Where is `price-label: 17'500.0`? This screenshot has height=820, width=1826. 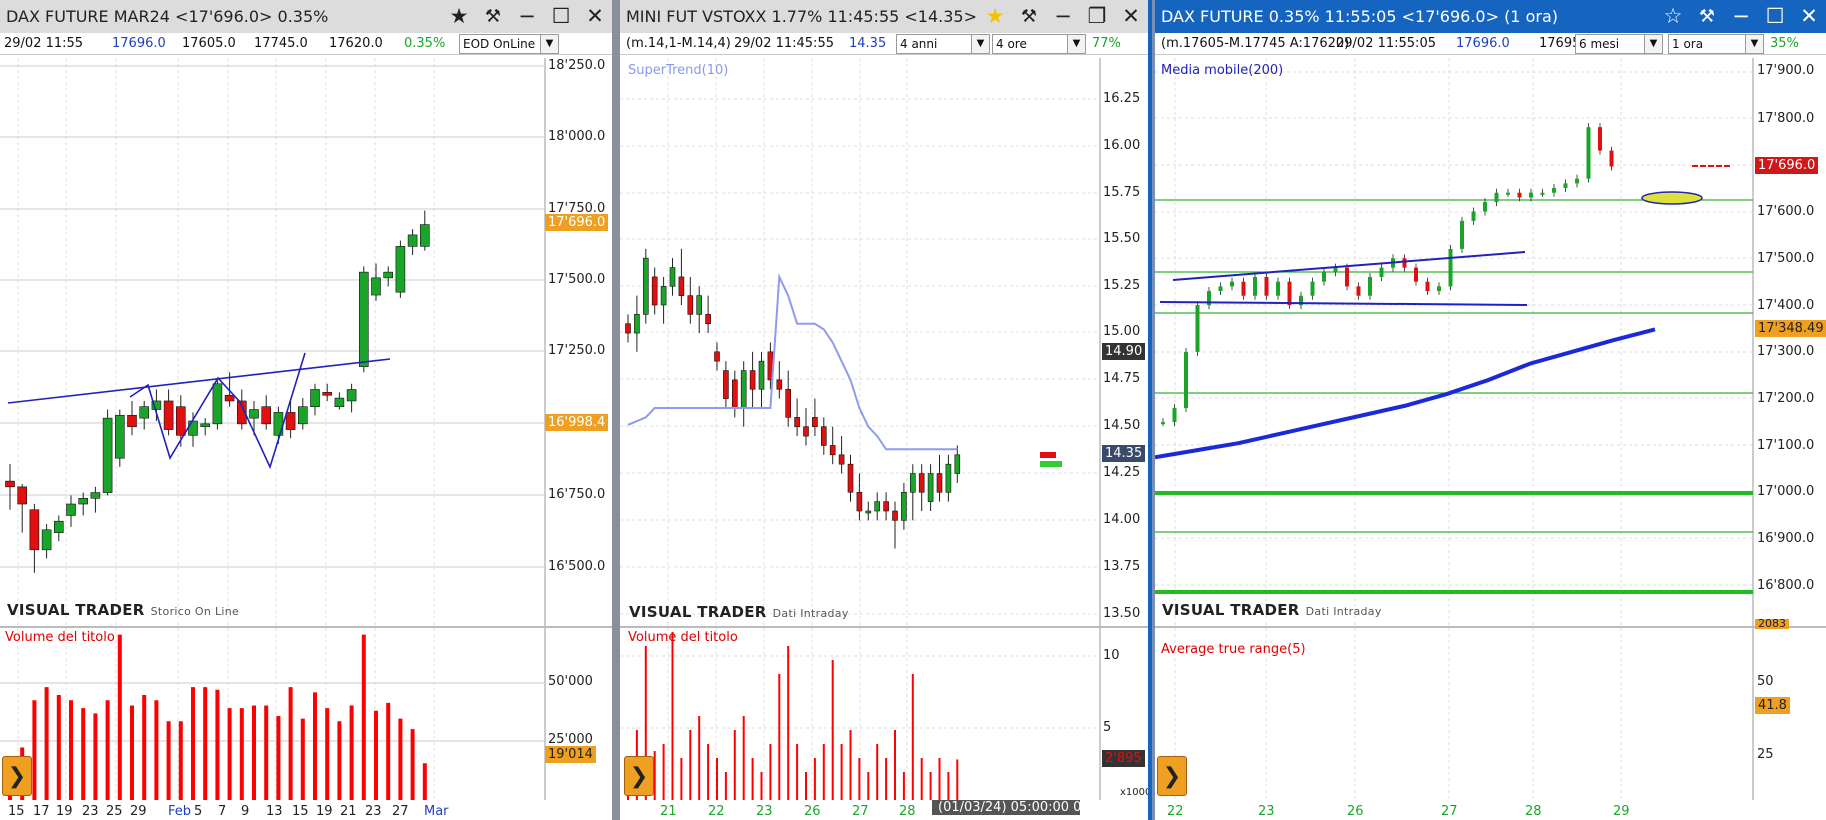
price-label: 17'500.0 is located at coordinates (1786, 258).